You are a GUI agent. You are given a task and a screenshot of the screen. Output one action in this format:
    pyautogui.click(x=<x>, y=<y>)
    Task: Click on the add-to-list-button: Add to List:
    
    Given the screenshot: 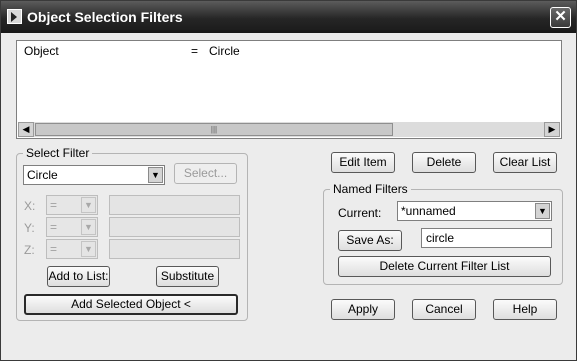 What is the action you would take?
    pyautogui.click(x=78, y=276)
    